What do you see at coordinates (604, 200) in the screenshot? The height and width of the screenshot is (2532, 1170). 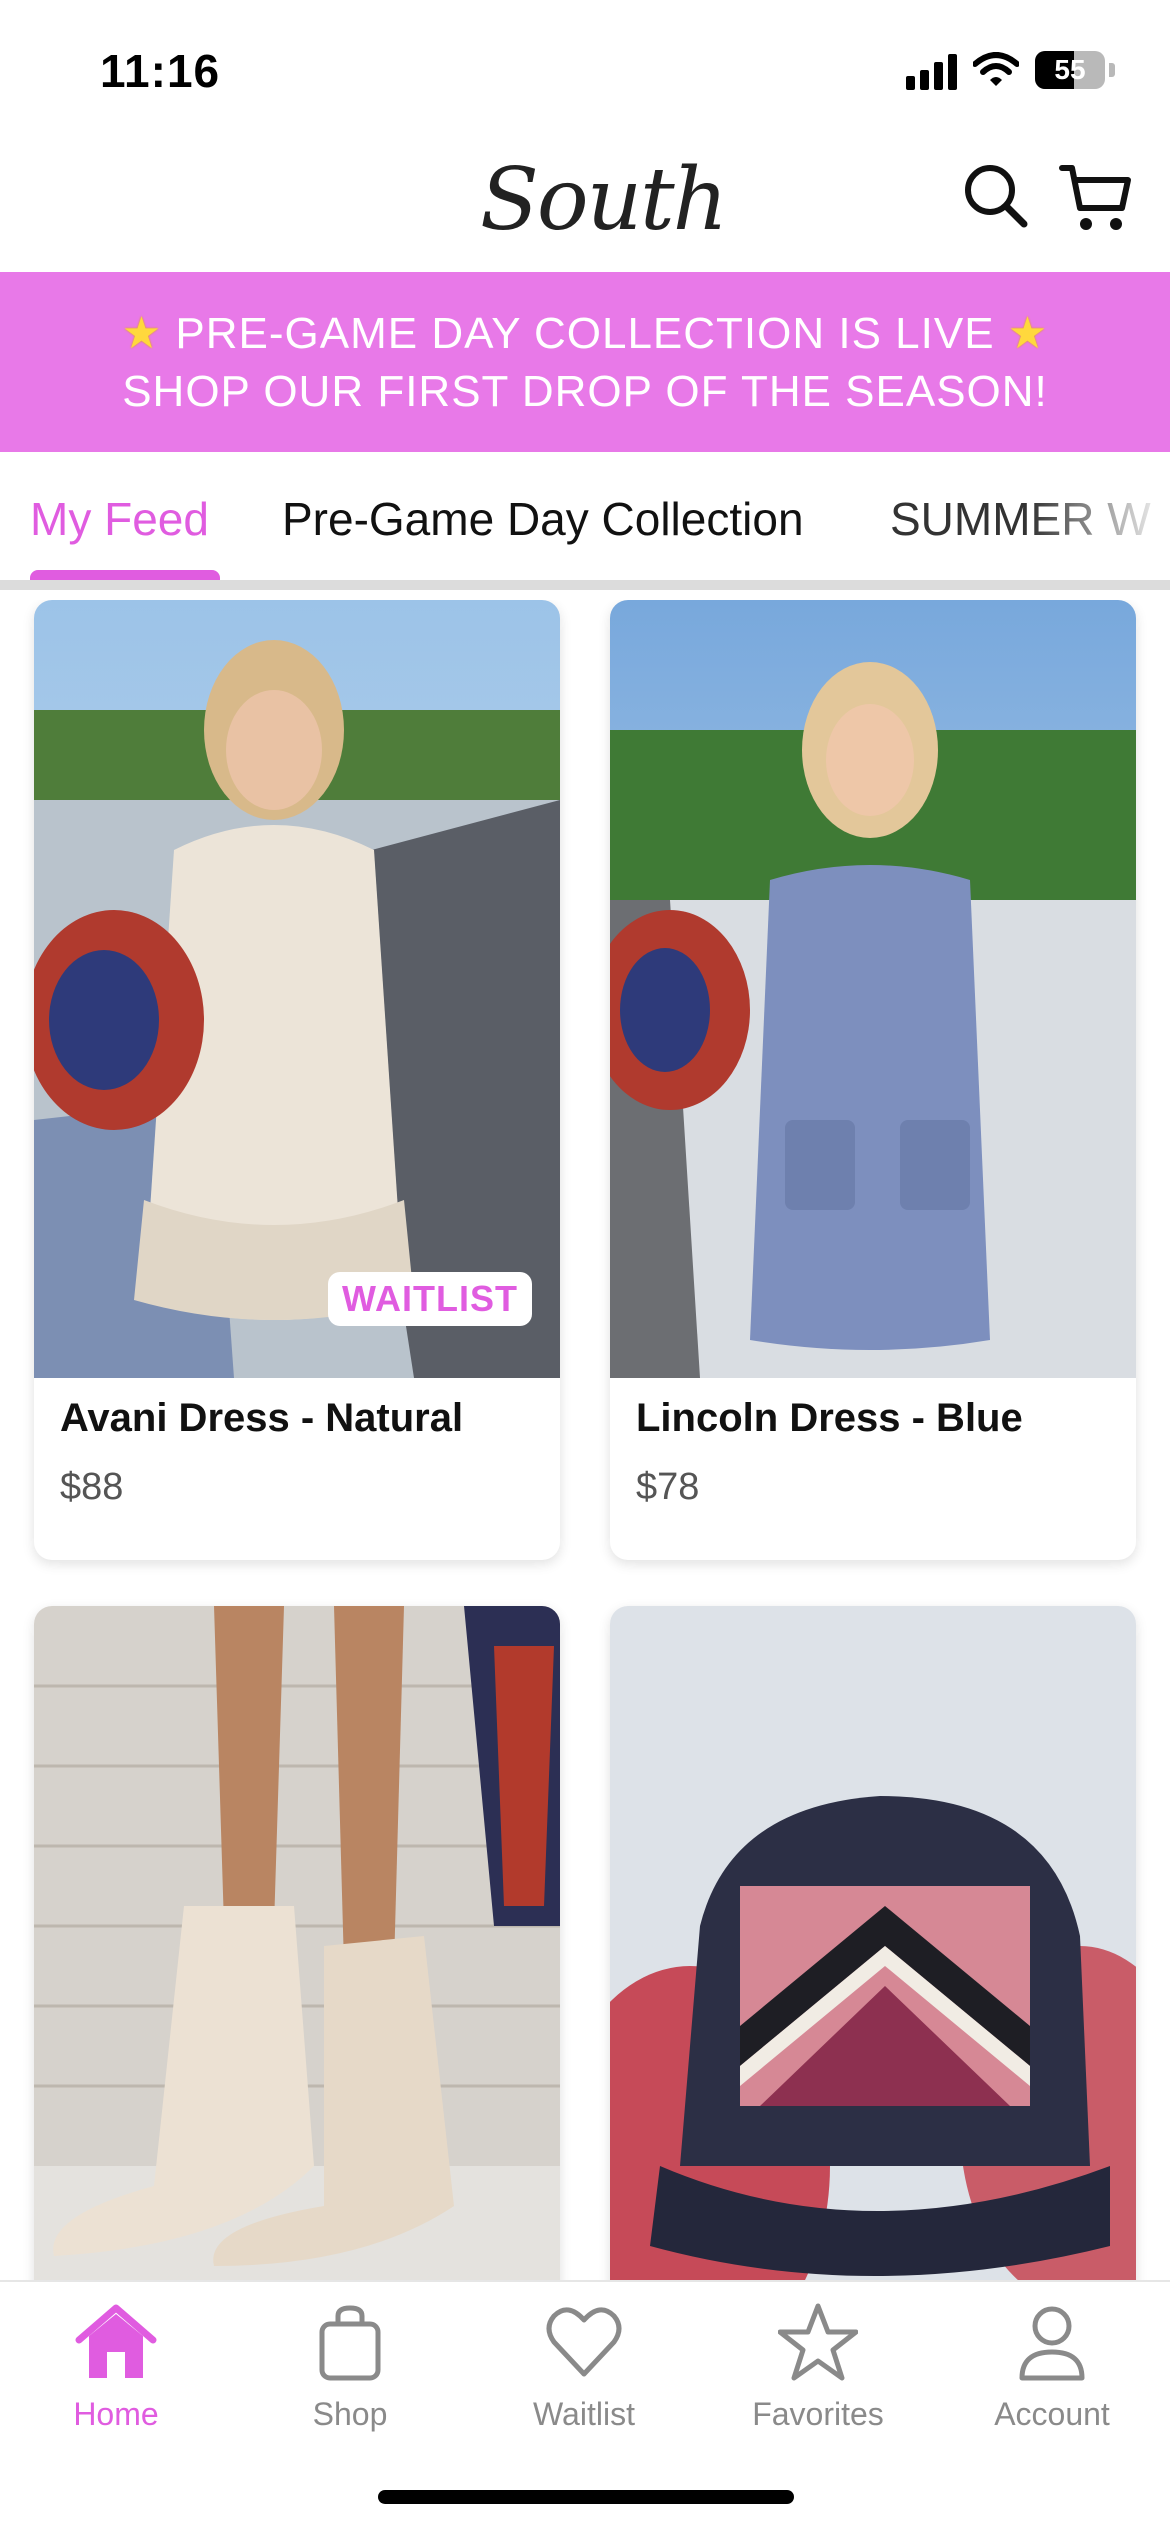 I see `brand-logo: South` at bounding box center [604, 200].